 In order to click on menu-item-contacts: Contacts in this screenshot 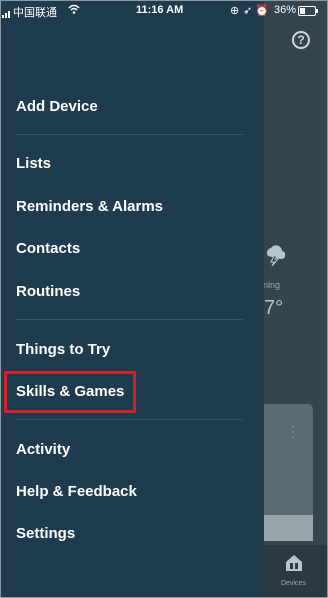, I will do `click(48, 248)`.